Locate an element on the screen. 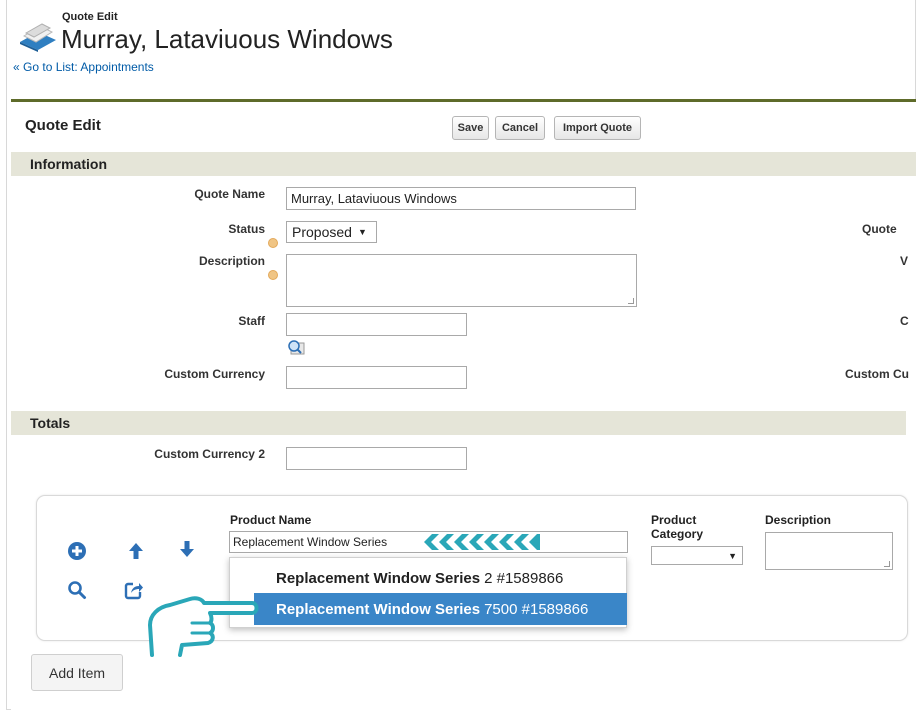 The height and width of the screenshot is (715, 922). section-information: Information is located at coordinates (463, 164).